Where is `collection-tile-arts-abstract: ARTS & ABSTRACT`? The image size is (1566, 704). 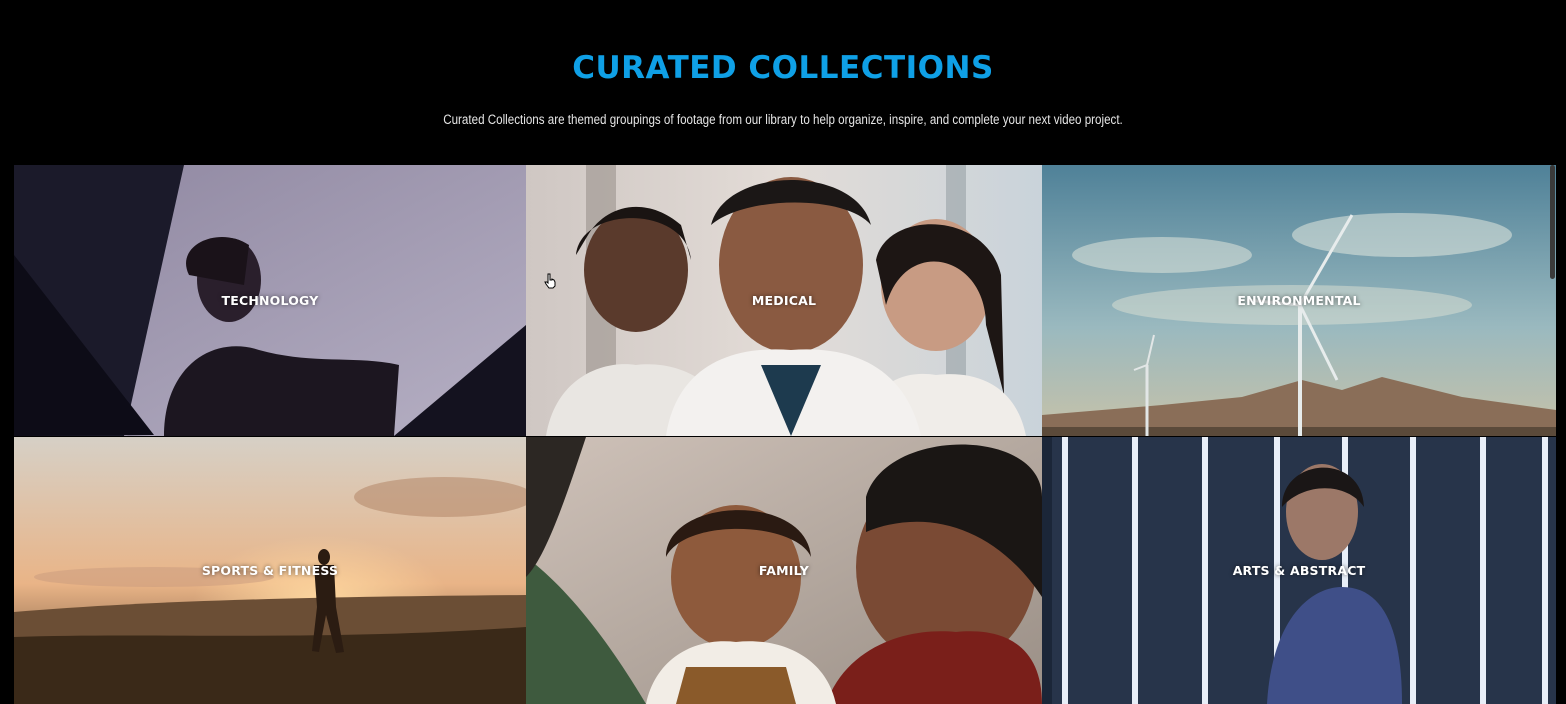 collection-tile-arts-abstract: ARTS & ABSTRACT is located at coordinates (1299, 570).